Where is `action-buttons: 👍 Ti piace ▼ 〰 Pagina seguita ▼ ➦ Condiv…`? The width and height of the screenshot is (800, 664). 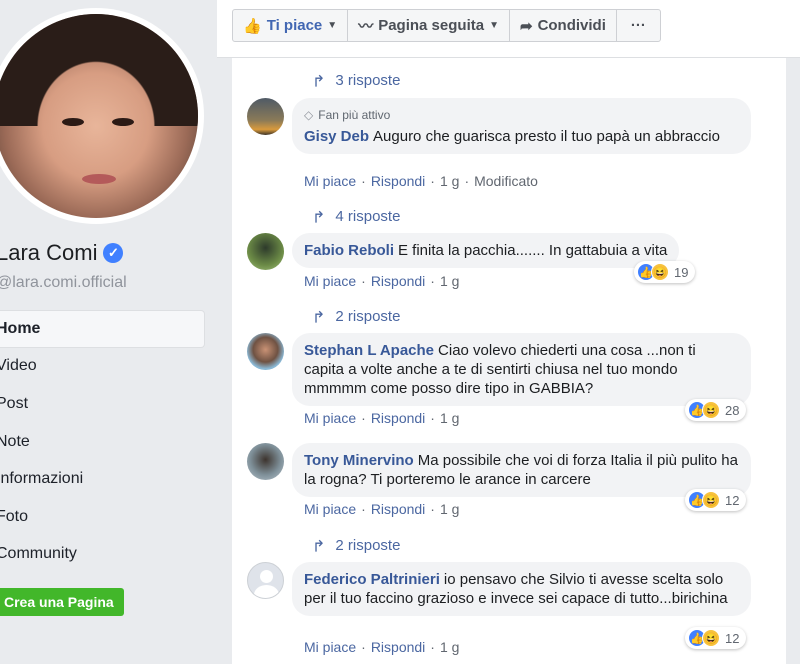
action-buttons: 👍 Ti piace ▼ 〰 Pagina seguita ▼ ➦ Condiv… is located at coordinates (446, 25).